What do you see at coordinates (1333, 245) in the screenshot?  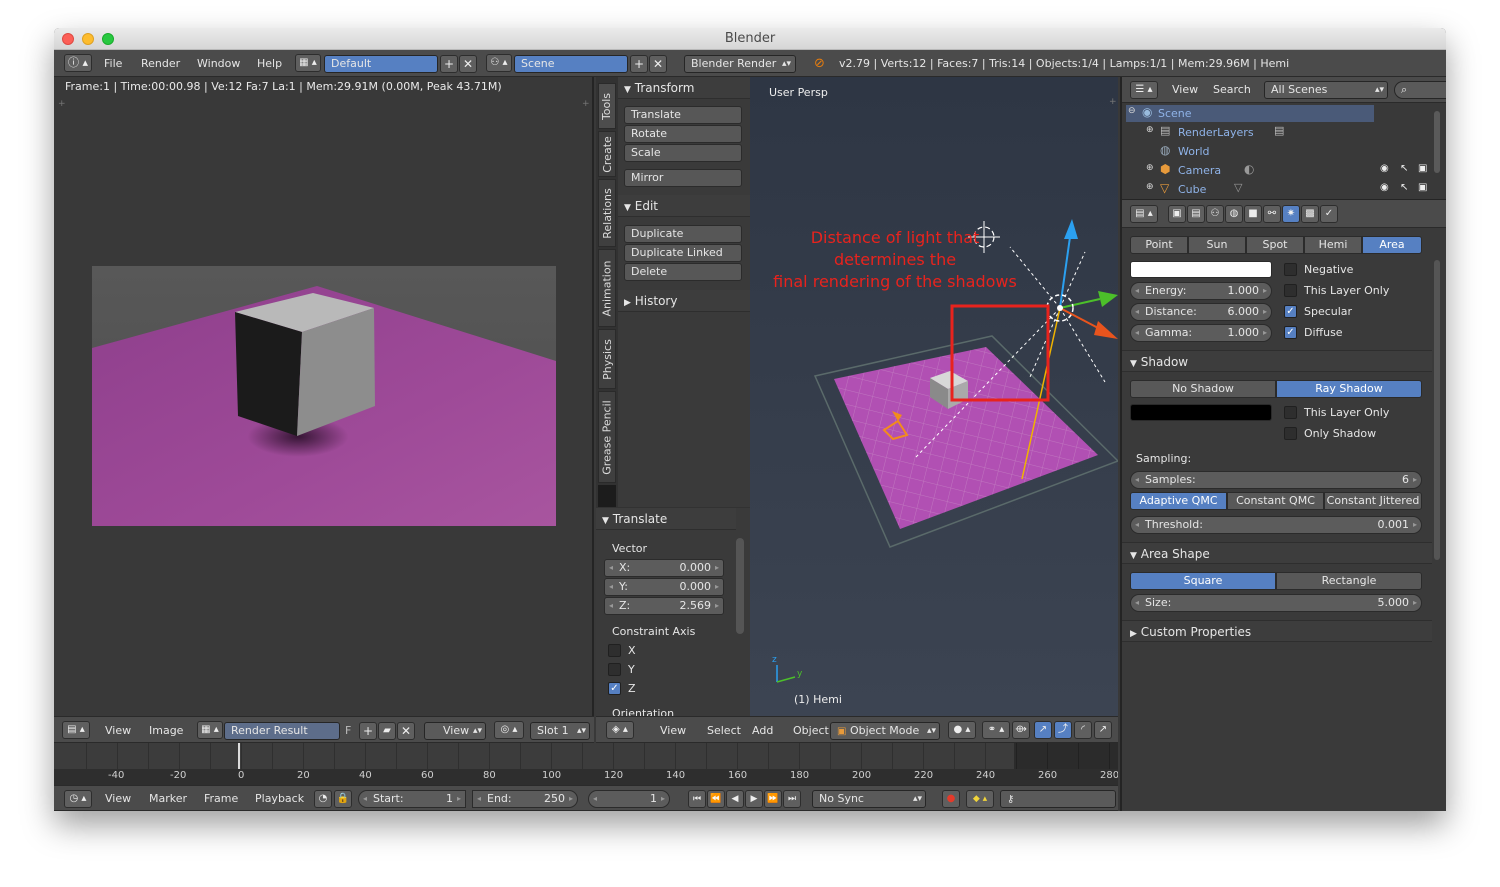 I see `lamp-type-hemi: Hemi` at bounding box center [1333, 245].